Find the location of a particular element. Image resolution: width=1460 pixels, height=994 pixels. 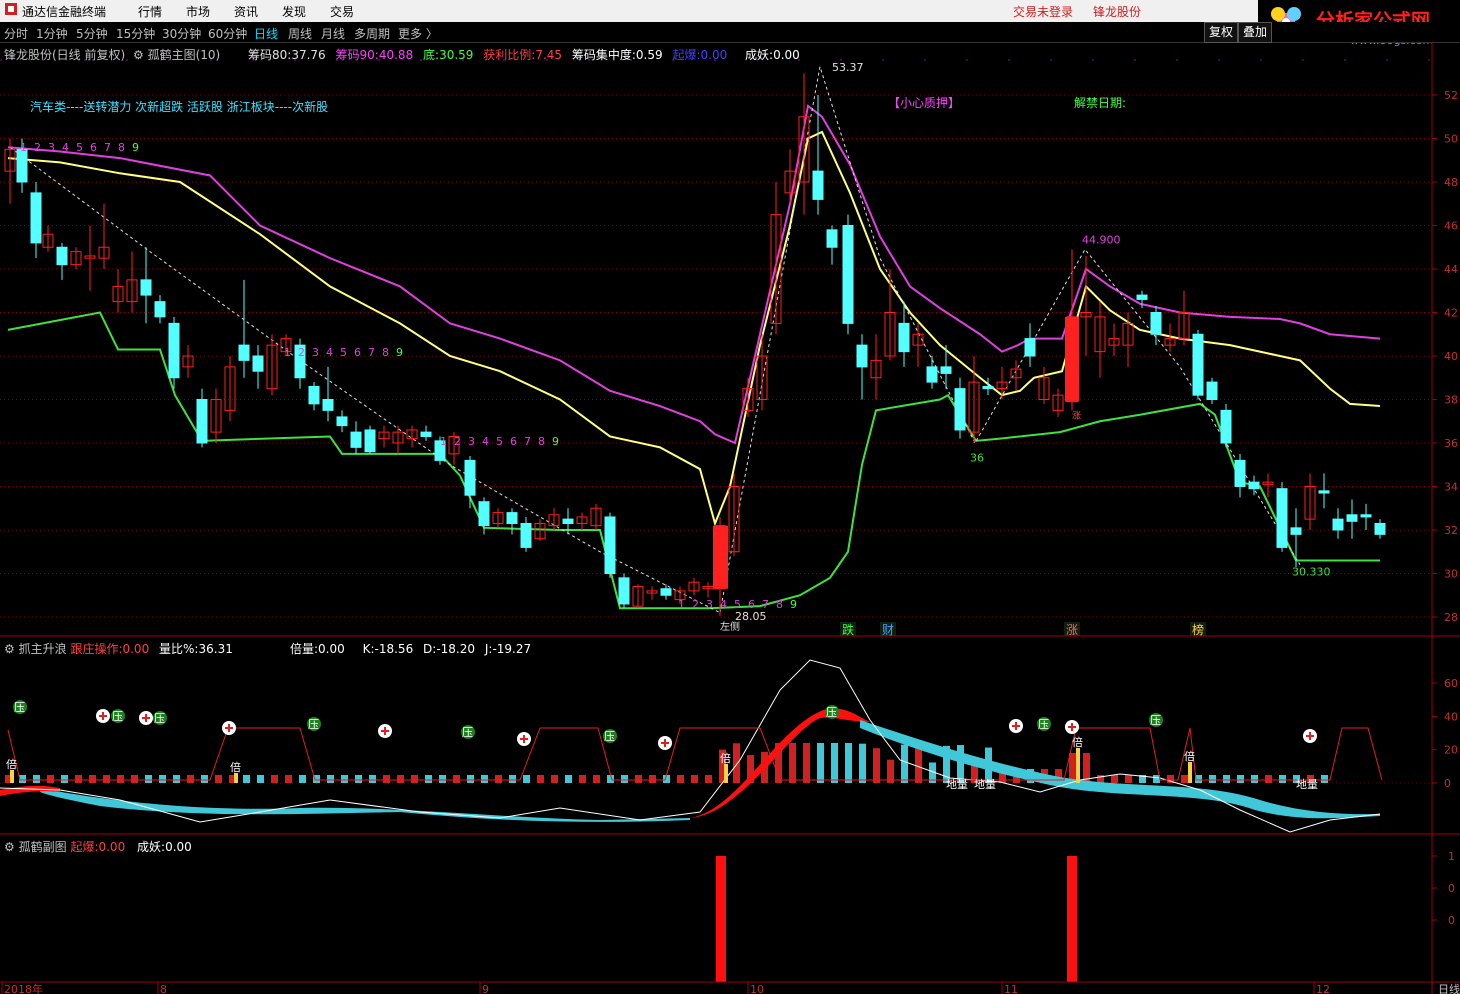

x-label-2: 9 is located at coordinates (485, 988).